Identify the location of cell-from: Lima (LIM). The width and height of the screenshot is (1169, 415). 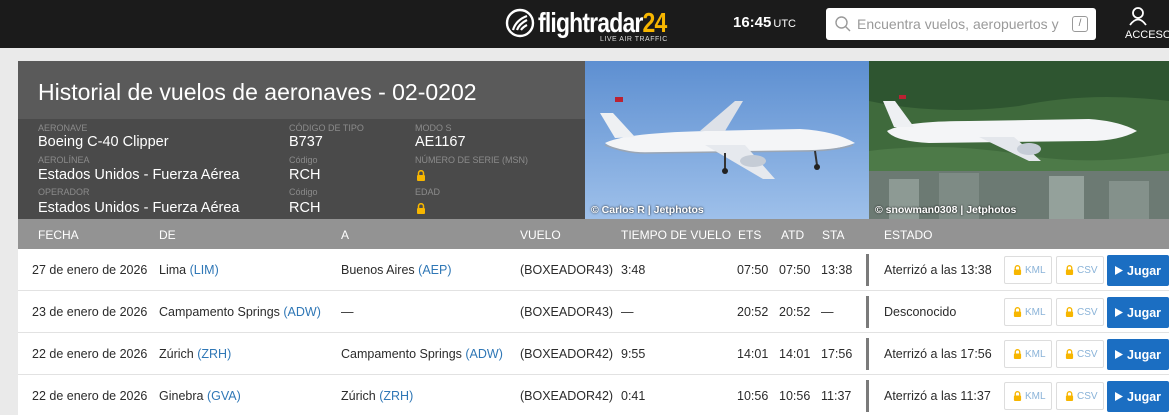
(189, 270).